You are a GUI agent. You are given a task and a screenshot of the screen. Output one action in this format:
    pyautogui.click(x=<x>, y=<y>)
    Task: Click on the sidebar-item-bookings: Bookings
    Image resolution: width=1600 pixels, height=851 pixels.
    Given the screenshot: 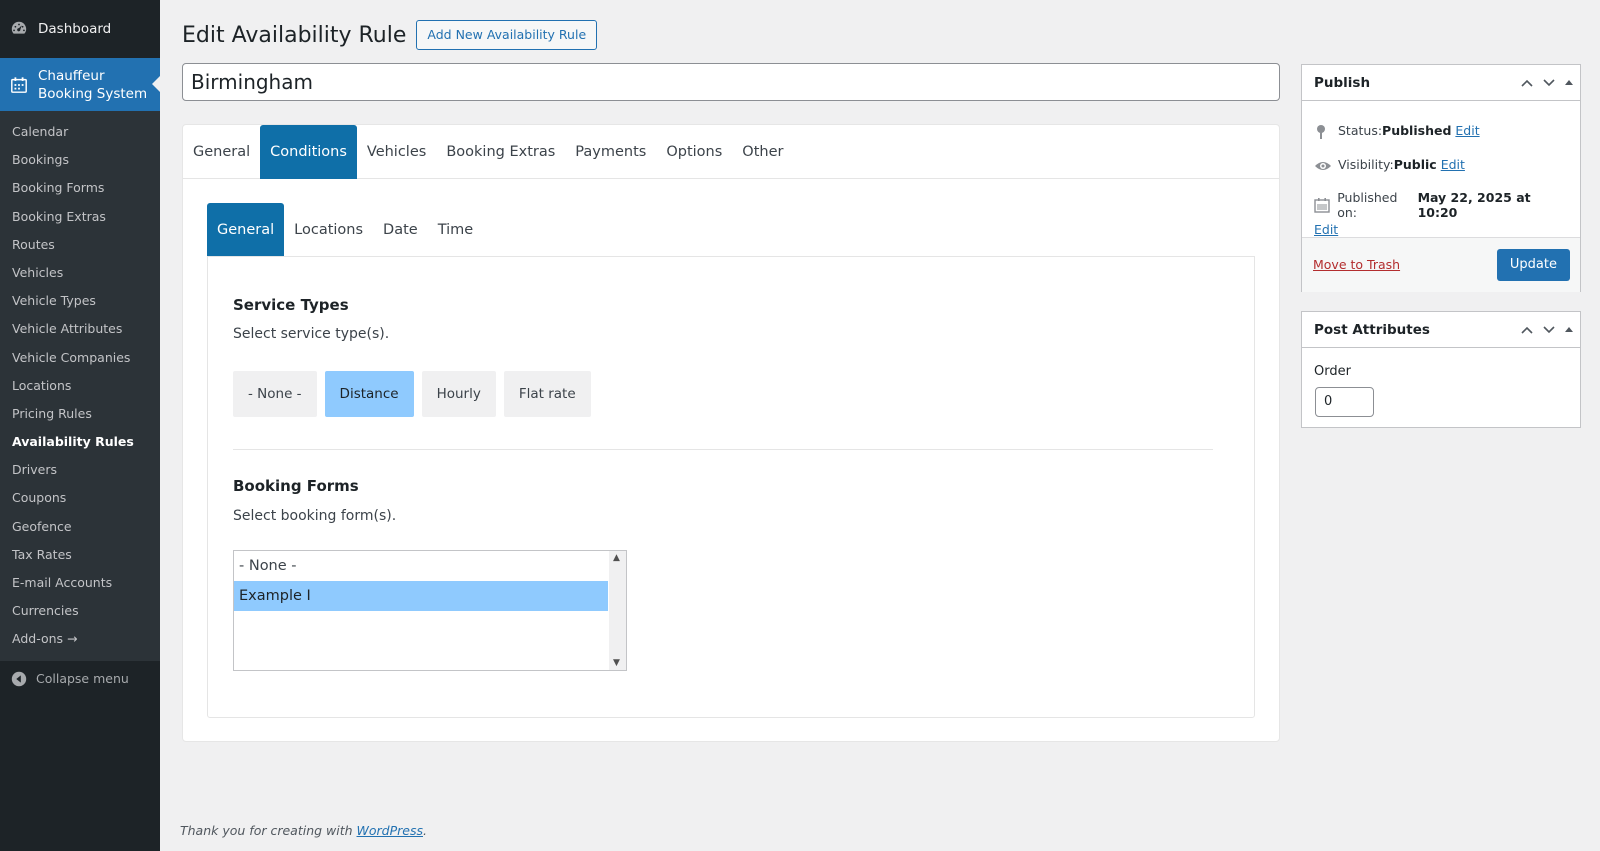 What is the action you would take?
    pyautogui.click(x=80, y=160)
    